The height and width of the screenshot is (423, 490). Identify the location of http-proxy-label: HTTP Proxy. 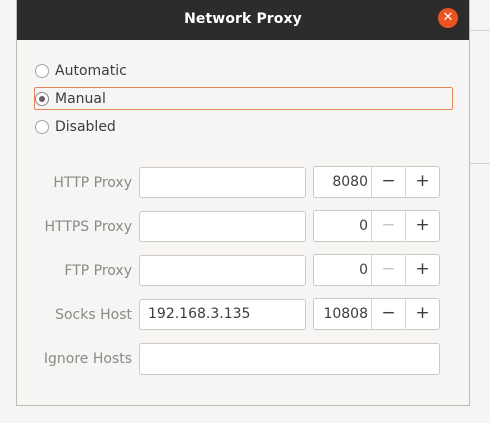
(92, 183).